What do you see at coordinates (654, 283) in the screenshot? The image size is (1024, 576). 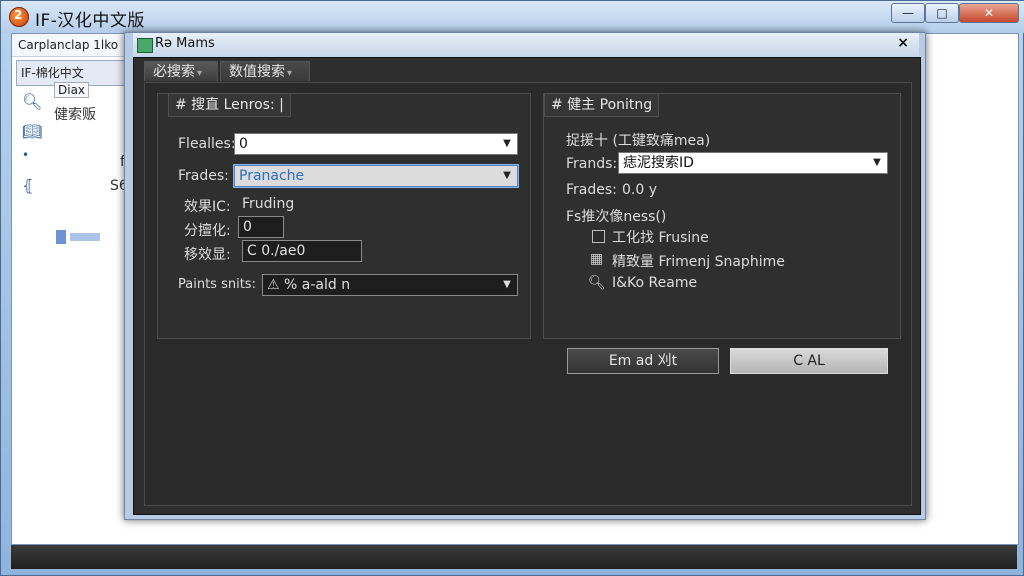 I see `option-label-3: I&Ko Reame` at bounding box center [654, 283].